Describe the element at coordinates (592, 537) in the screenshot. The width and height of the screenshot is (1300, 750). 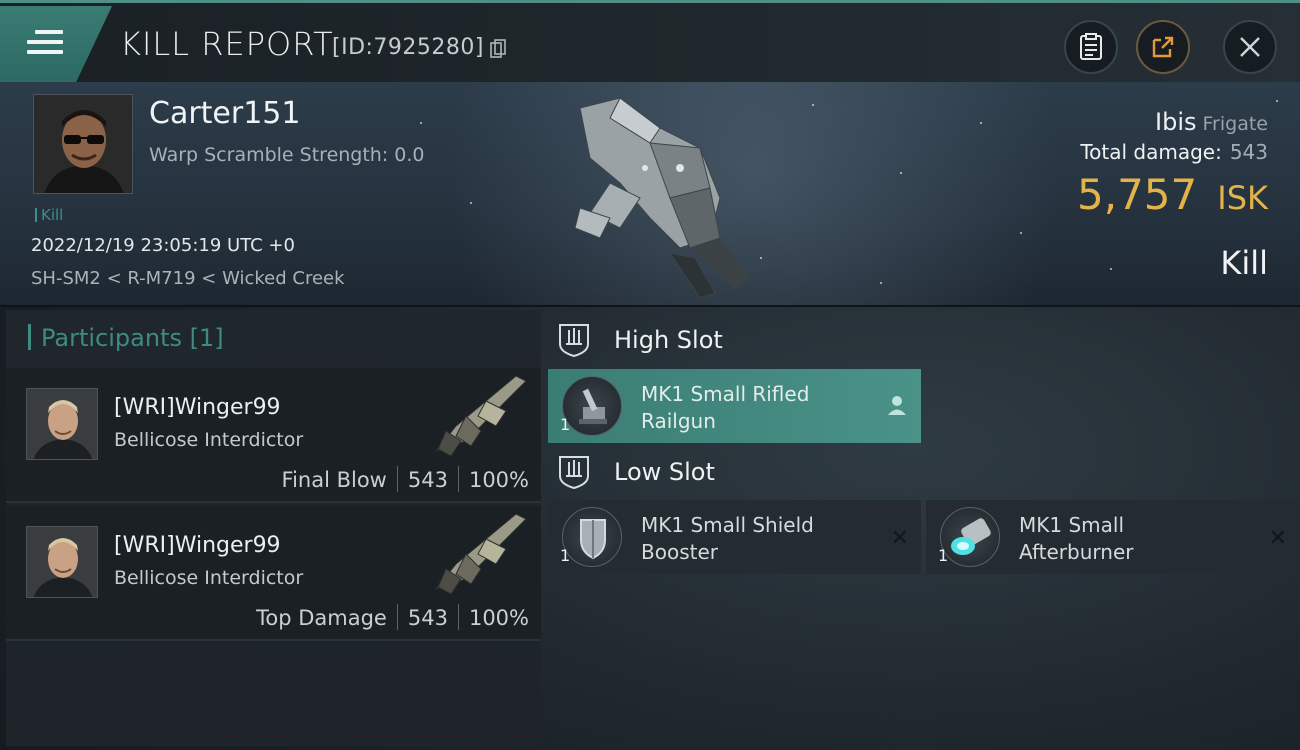
I see `shield-booster-icon` at that location.